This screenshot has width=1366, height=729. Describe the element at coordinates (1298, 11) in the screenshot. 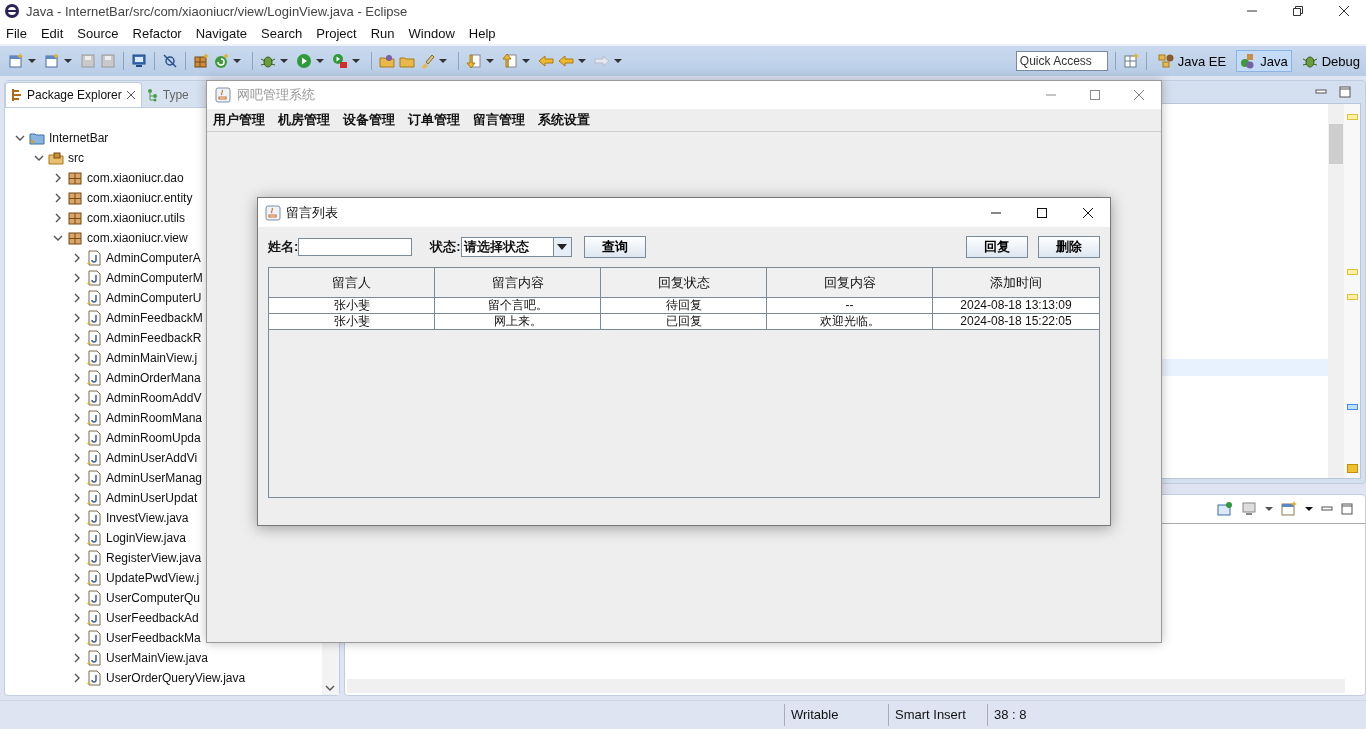

I see `restore-icon` at that location.